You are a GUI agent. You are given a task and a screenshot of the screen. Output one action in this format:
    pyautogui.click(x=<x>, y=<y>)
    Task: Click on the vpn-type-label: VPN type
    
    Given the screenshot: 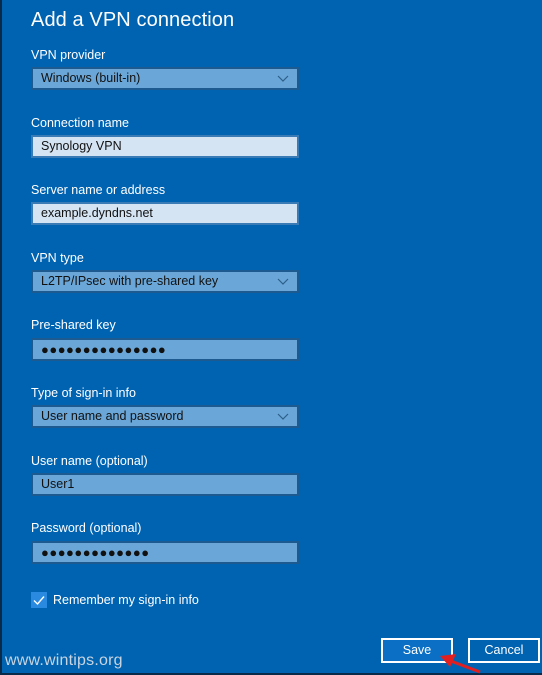 What is the action you would take?
    pyautogui.click(x=57, y=258)
    